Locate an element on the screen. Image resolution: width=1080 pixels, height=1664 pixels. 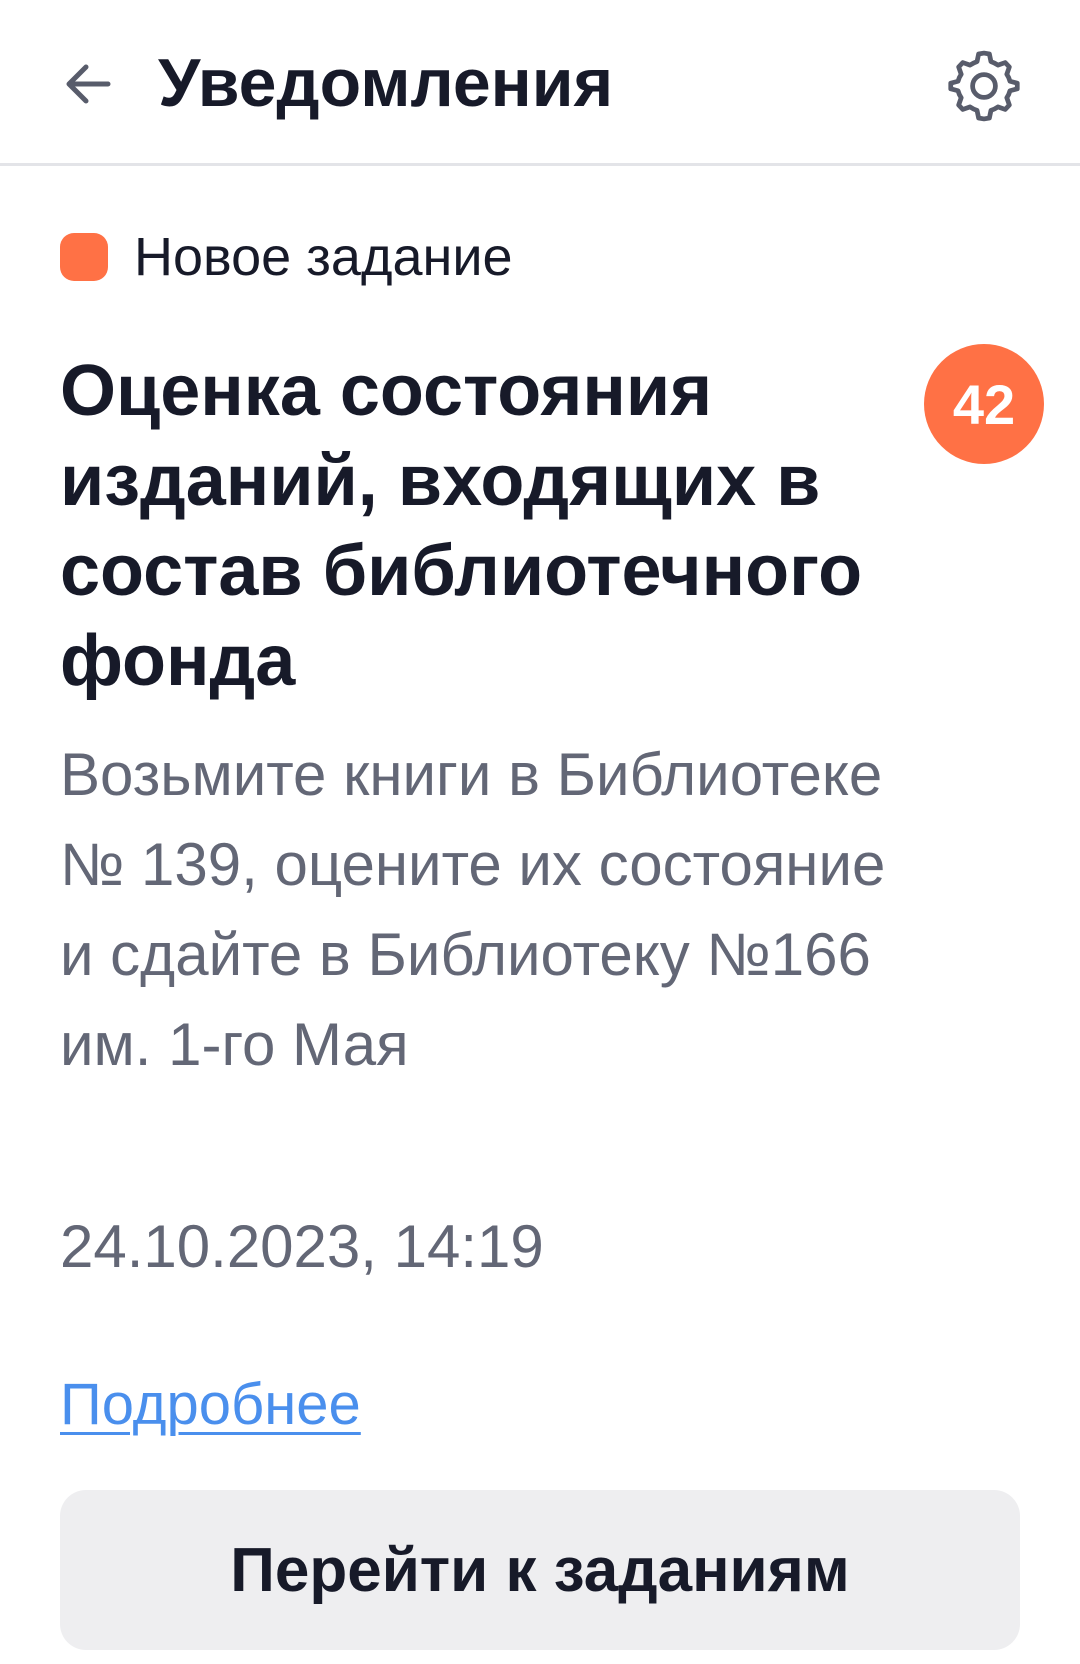
app-header: Уведомления is located at coordinates (540, 83).